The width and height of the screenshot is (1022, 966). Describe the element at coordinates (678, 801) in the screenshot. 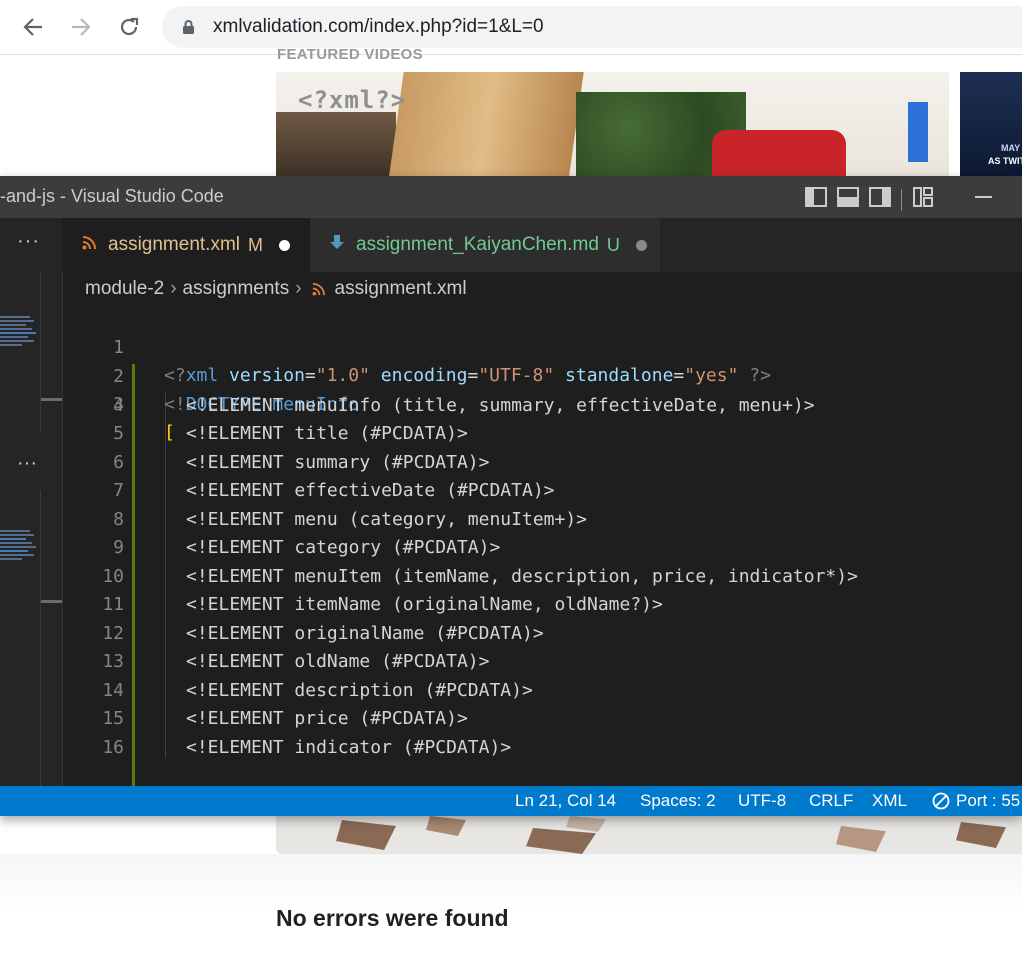

I see `indentation: Spaces: 2` at that location.